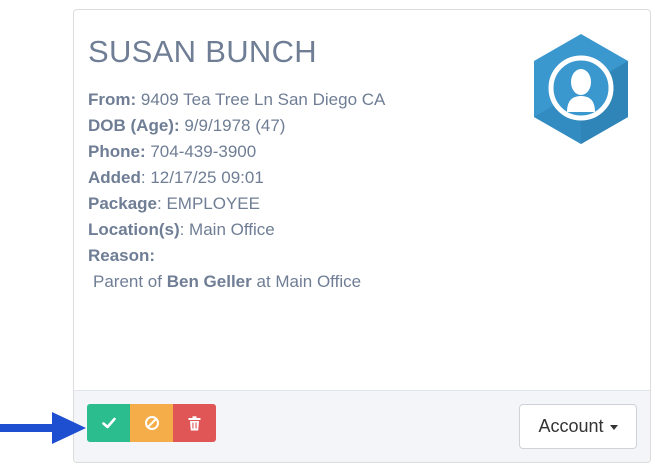  What do you see at coordinates (209, 281) in the screenshot?
I see `reason-child-name: Ben Geller` at bounding box center [209, 281].